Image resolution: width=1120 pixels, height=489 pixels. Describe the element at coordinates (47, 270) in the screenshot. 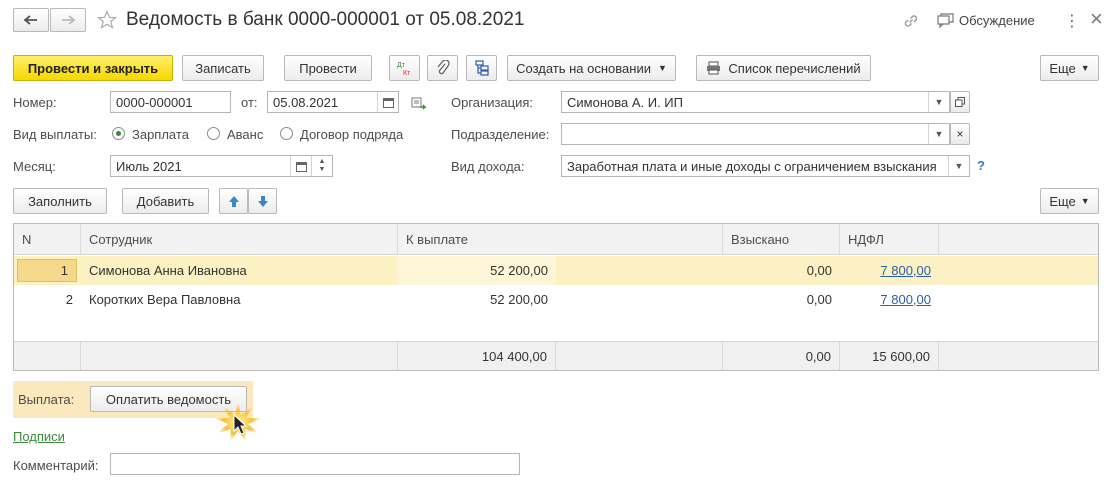

I see `row-n: 1` at that location.